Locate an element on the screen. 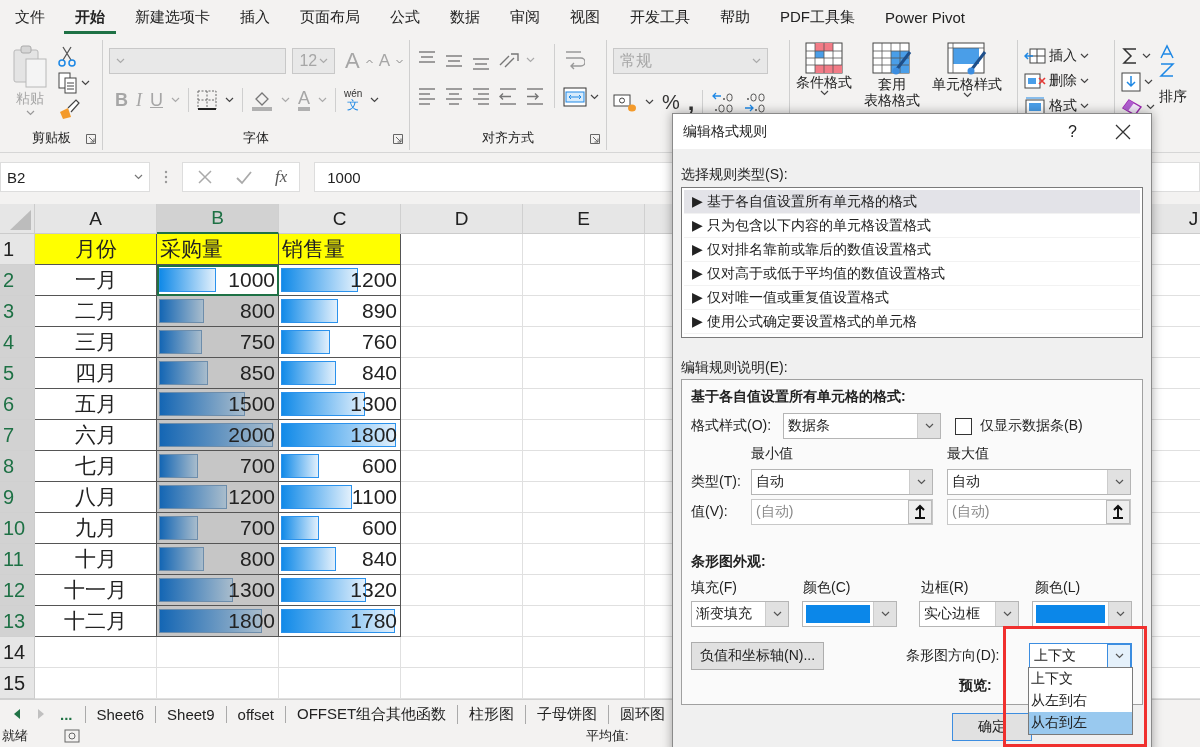 This screenshot has height=747, width=1200. row-header: 6 is located at coordinates (17, 404).